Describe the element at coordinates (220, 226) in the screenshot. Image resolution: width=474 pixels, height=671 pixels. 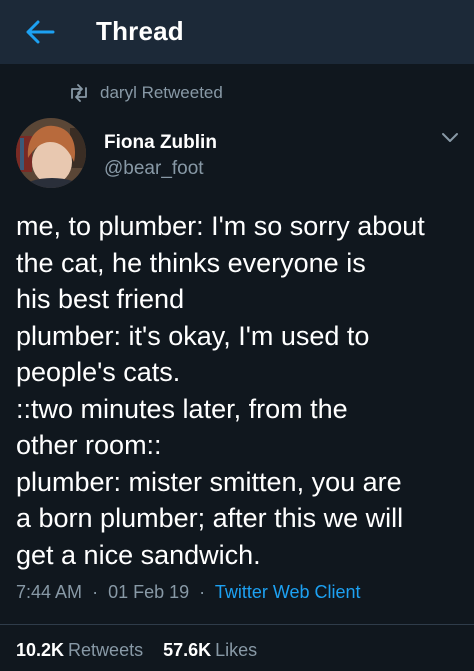
I see `tweet-line: me, to plumber: I'm so sorry about` at that location.